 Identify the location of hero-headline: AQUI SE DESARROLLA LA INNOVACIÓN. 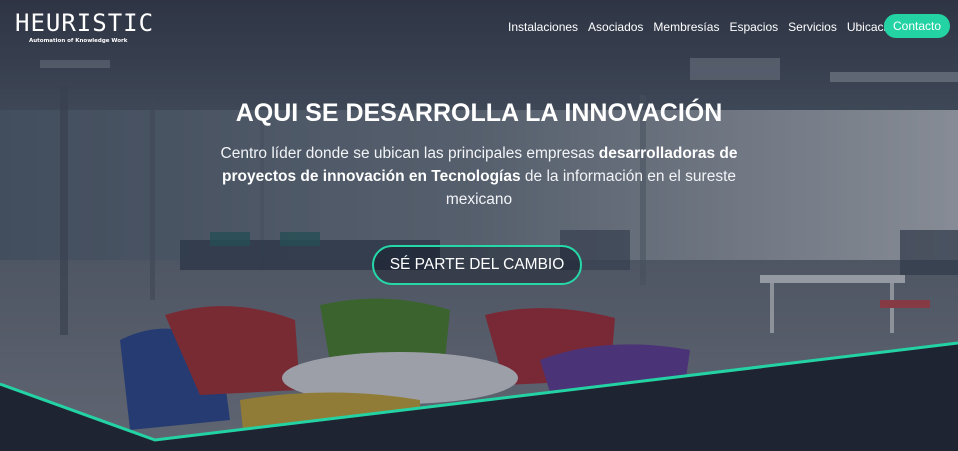
(479, 113).